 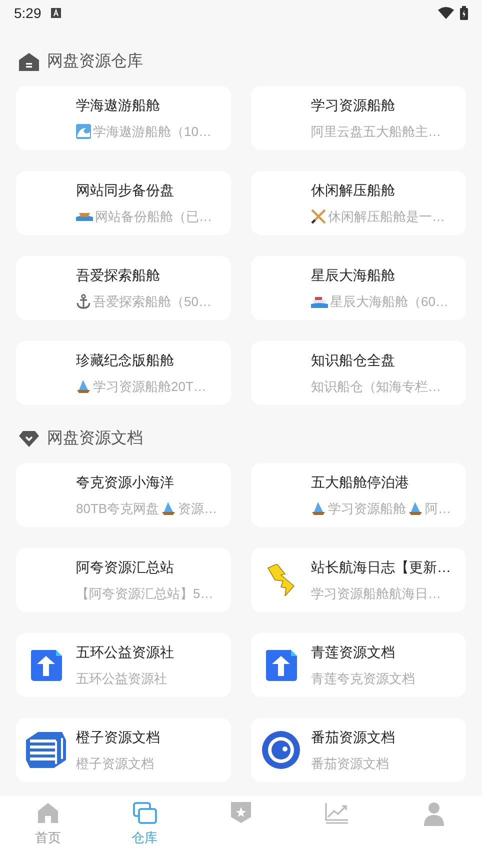 I want to click on status-time: 5:29, so click(x=28, y=13).